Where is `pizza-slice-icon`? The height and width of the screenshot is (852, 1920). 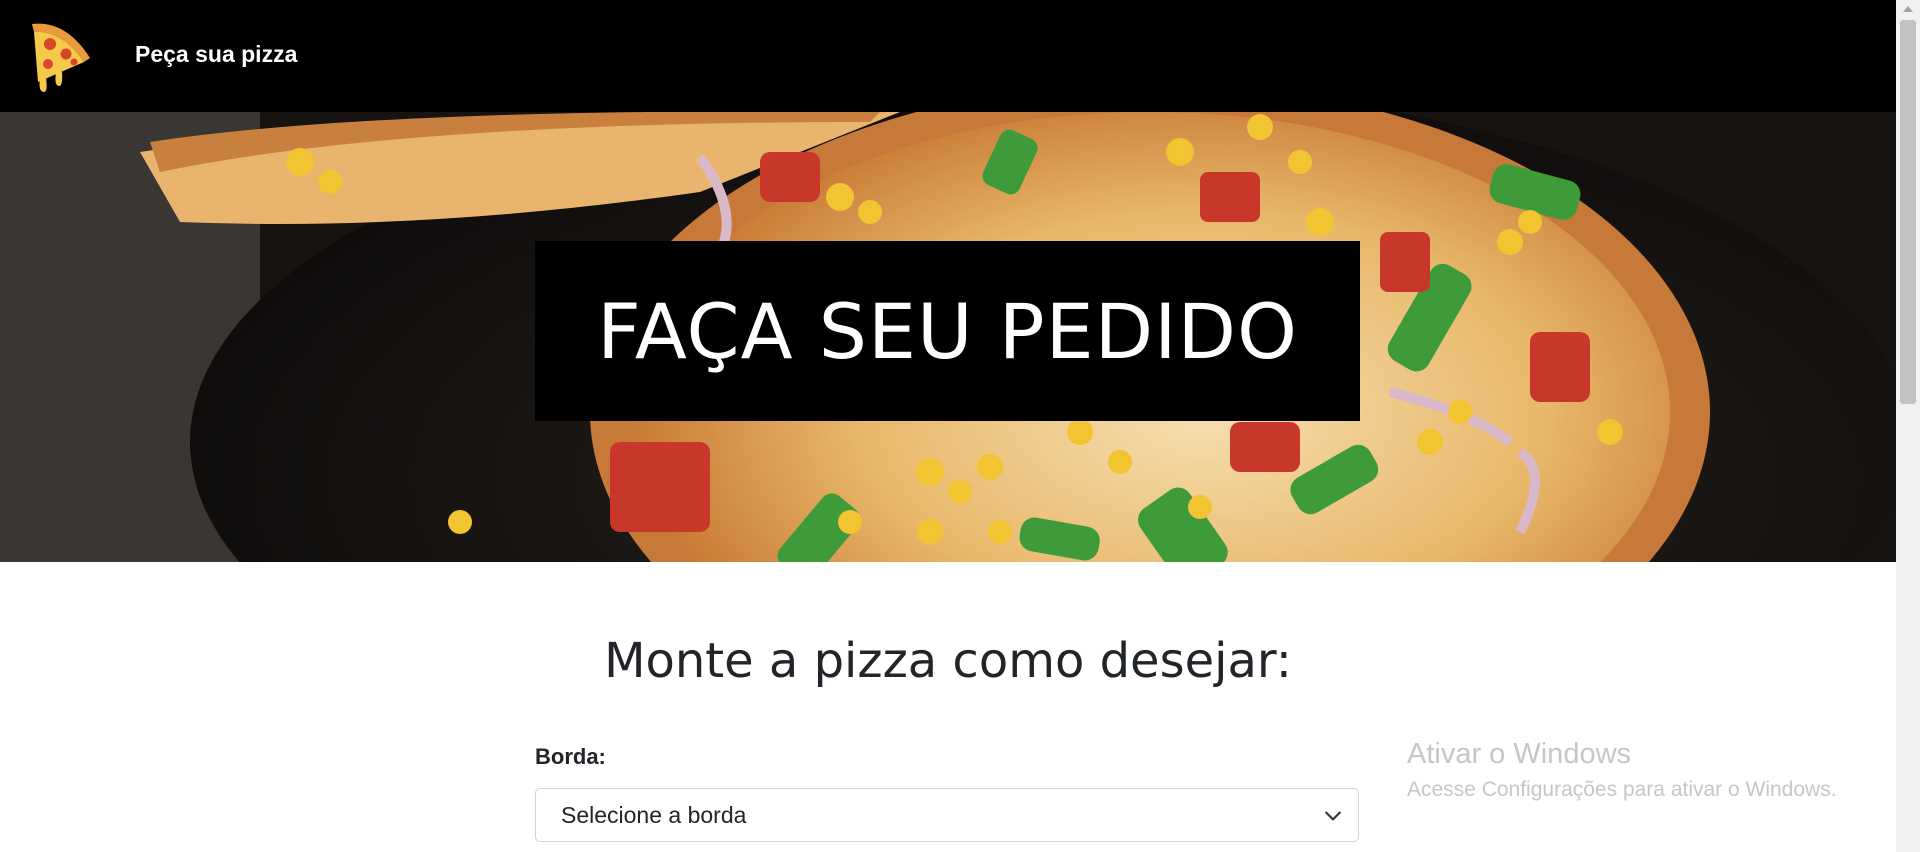
pizza-slice-icon is located at coordinates (60, 56).